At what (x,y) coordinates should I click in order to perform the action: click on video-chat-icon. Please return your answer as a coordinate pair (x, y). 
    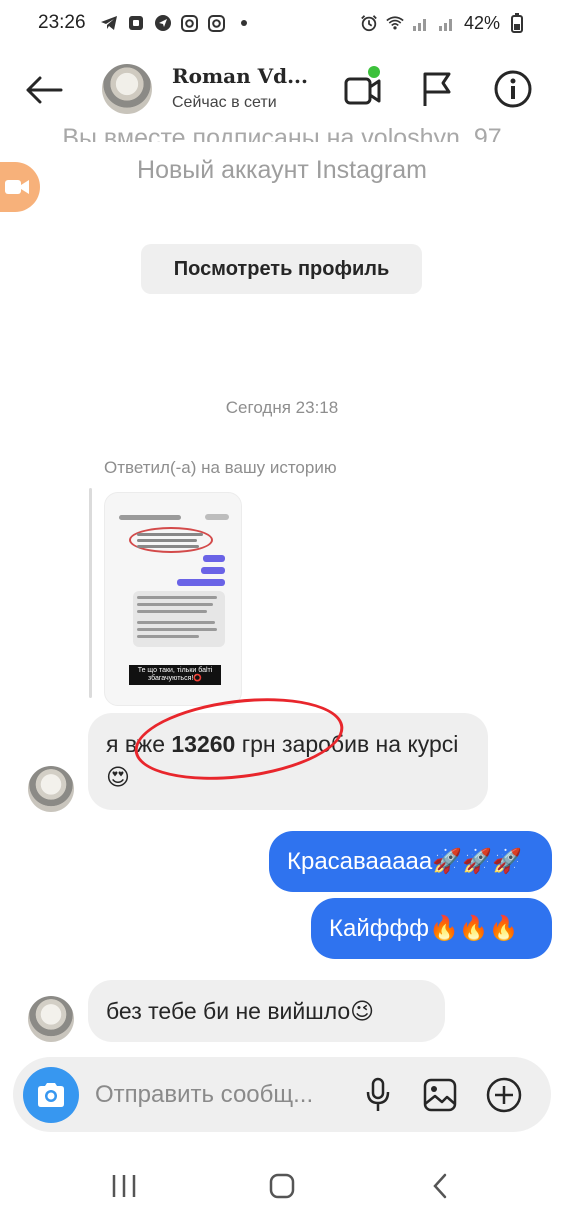
    Looking at the image, I should click on (17, 187).